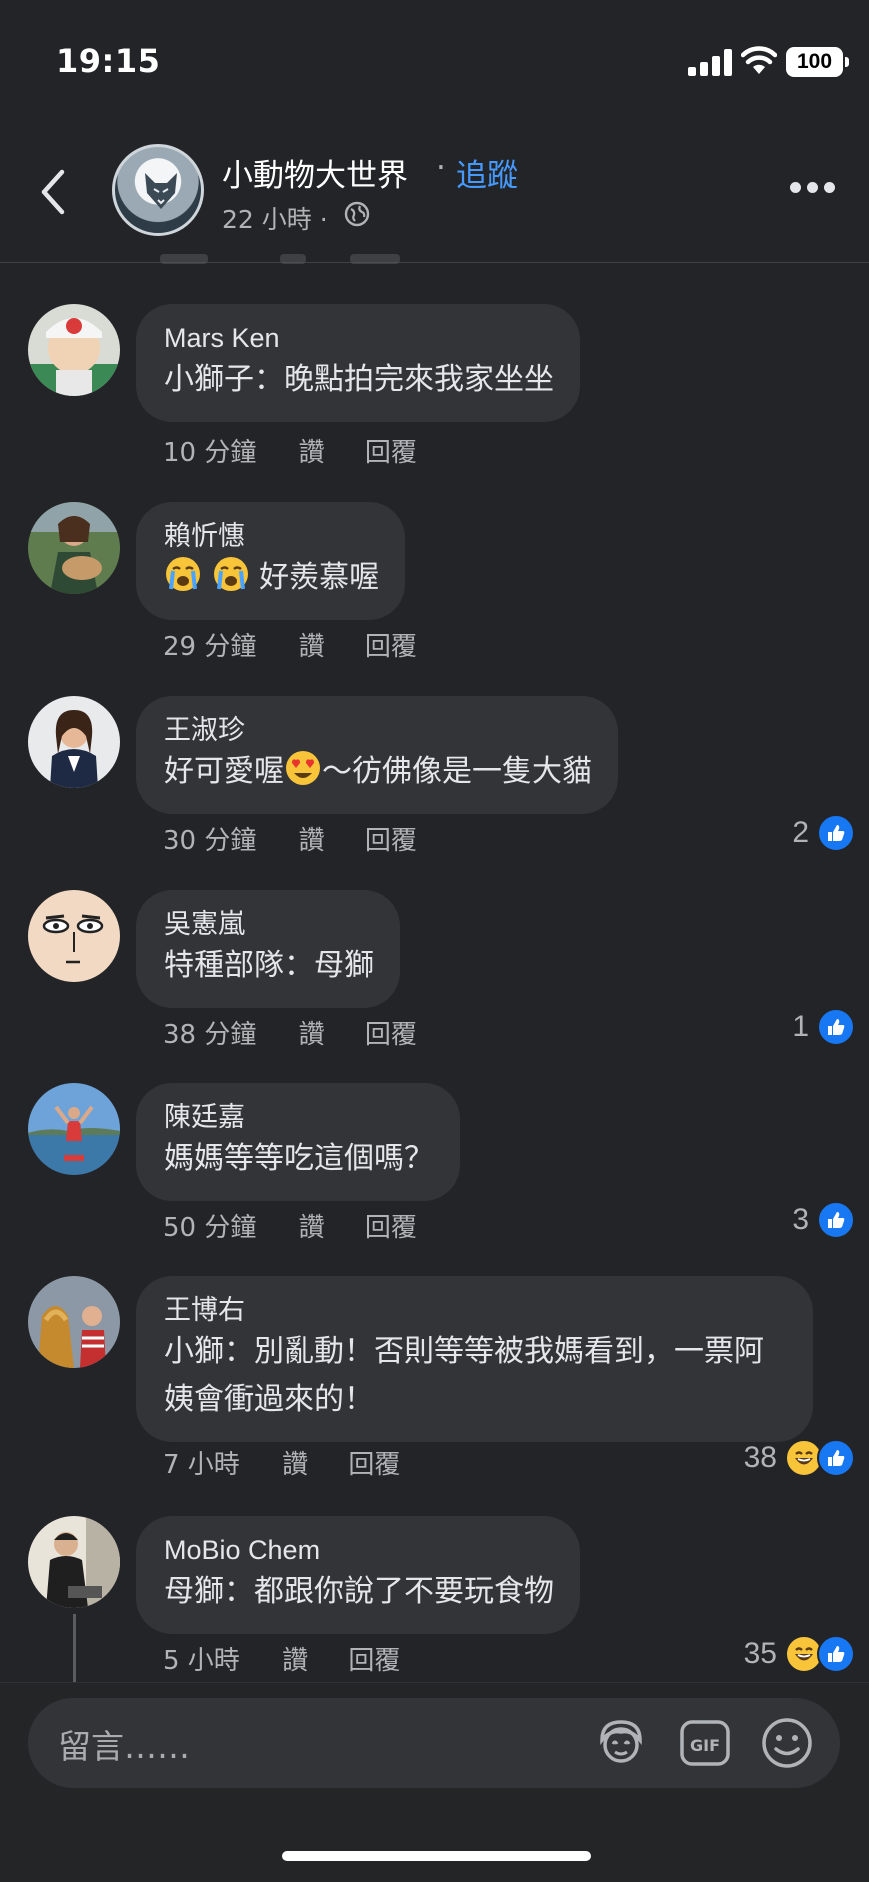  Describe the element at coordinates (357, 214) in the screenshot. I see `globe-icon` at that location.